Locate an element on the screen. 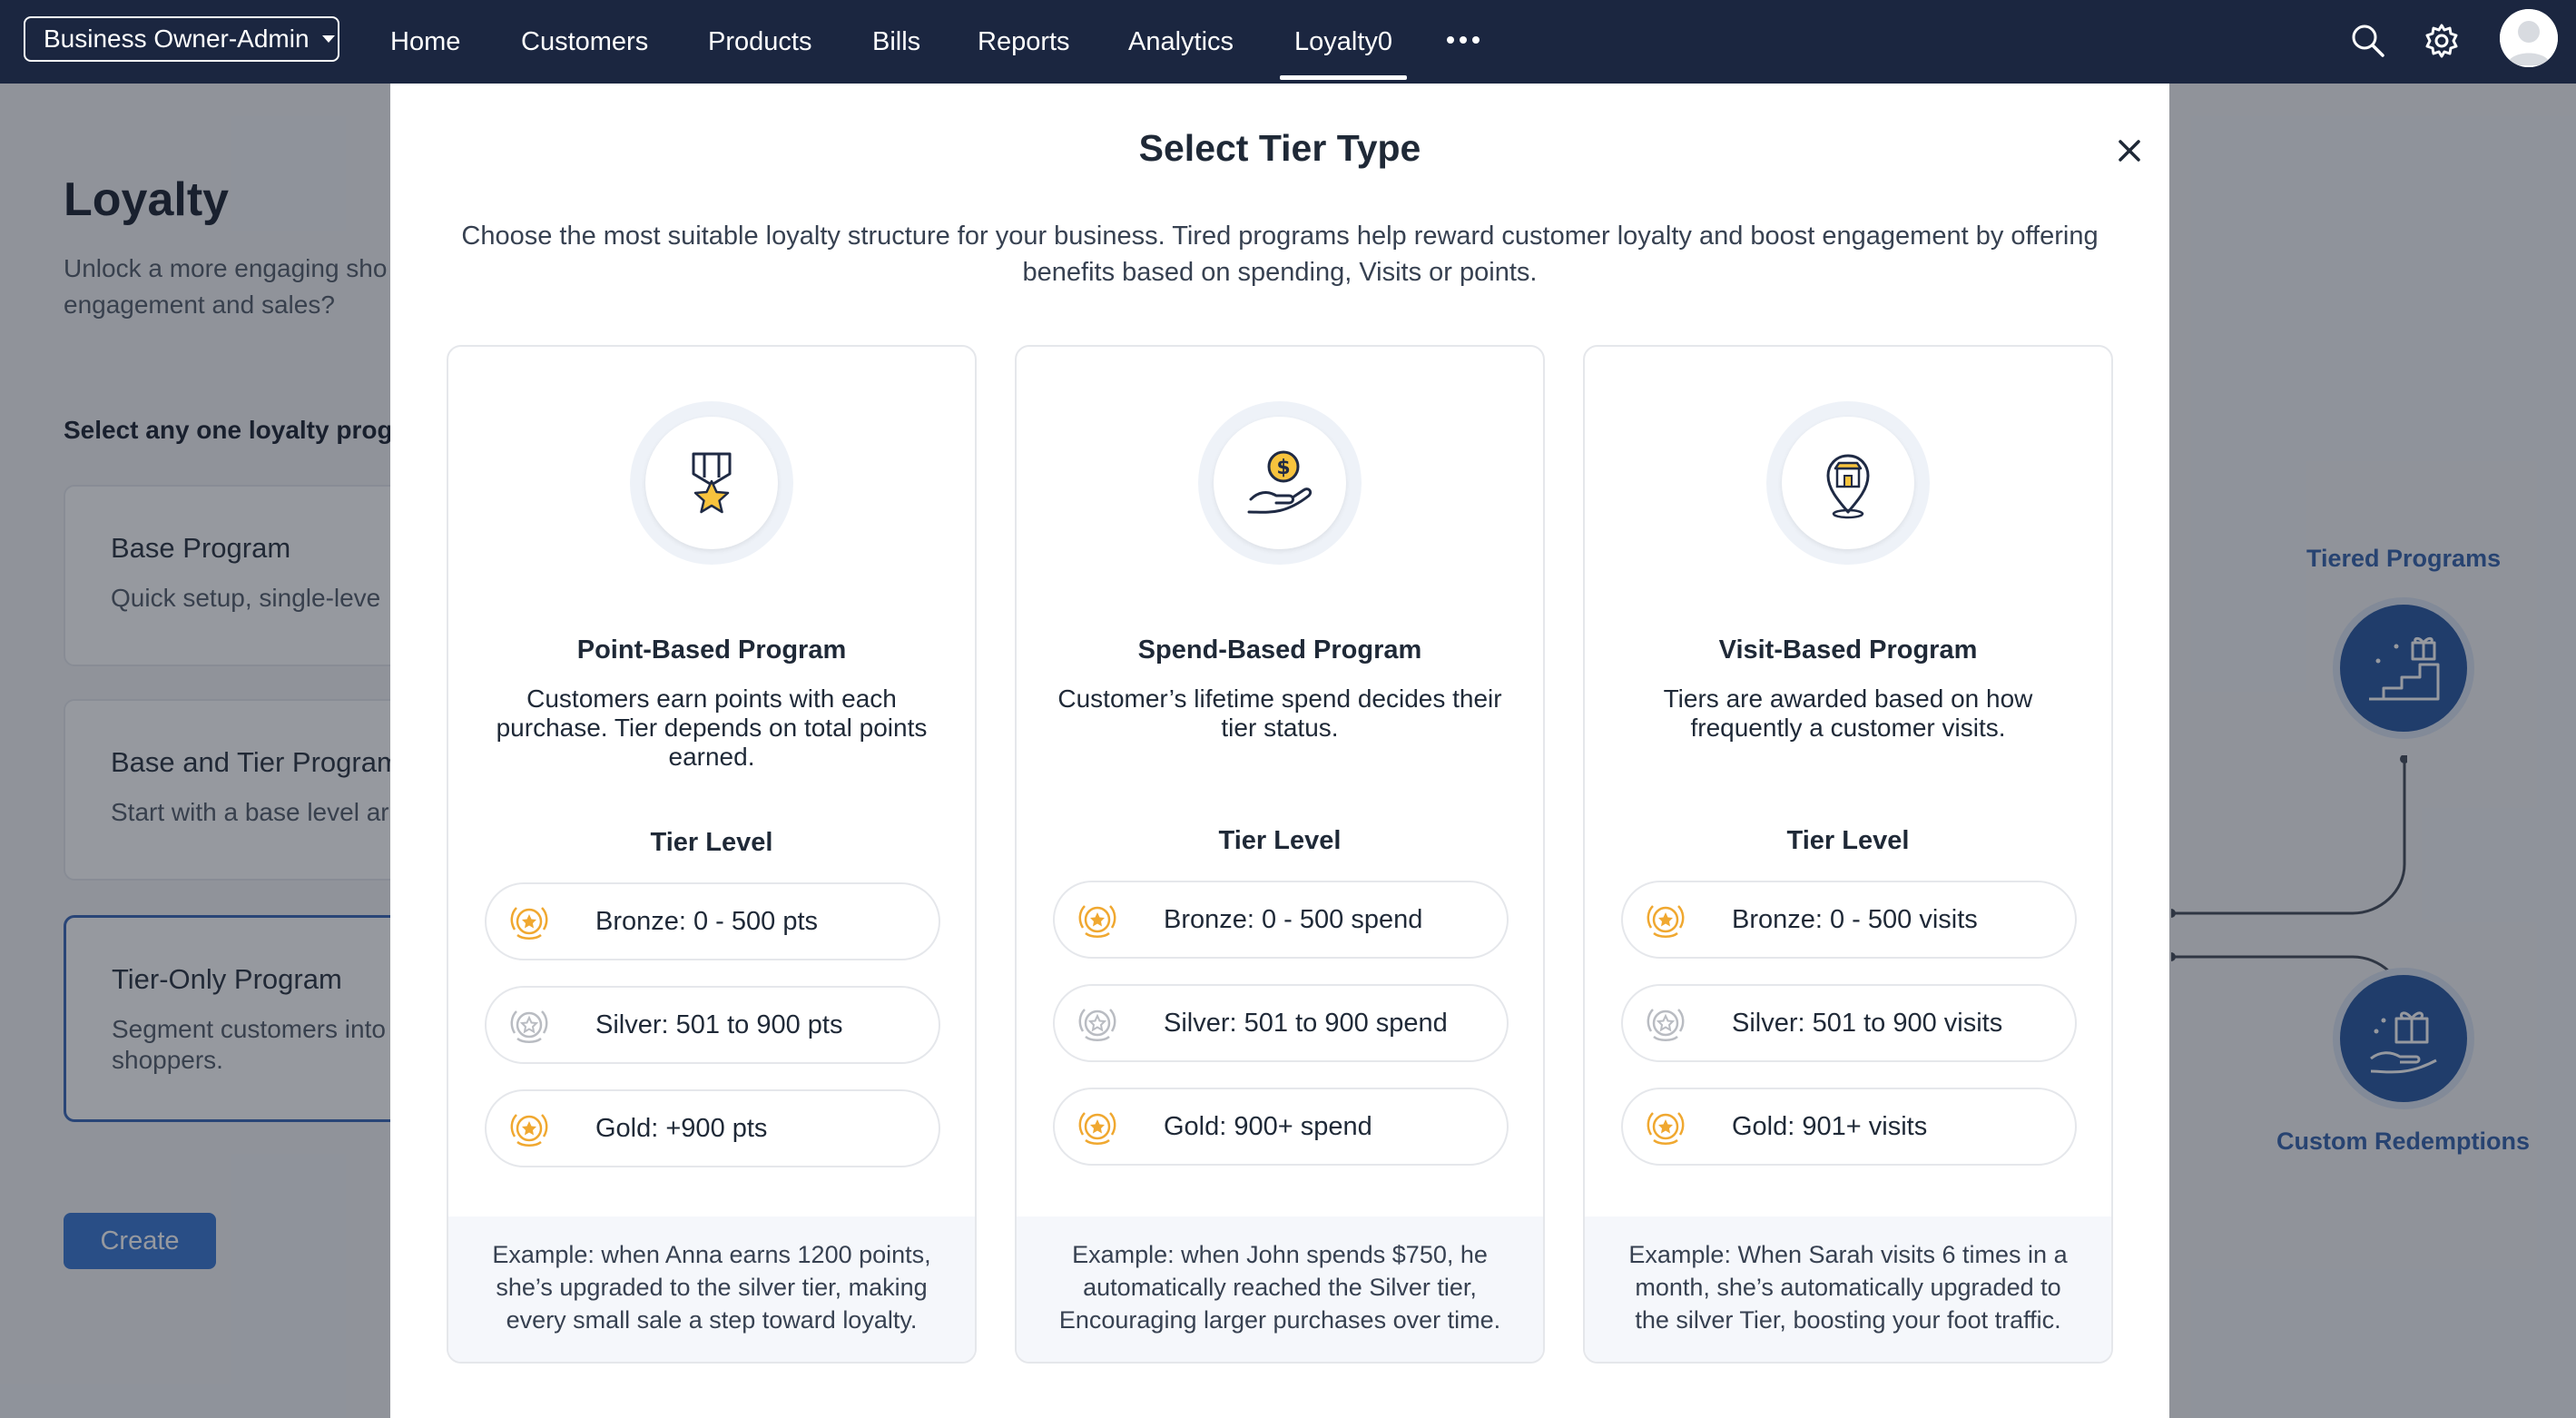  nav-analytics: Analytics is located at coordinates (1181, 42).